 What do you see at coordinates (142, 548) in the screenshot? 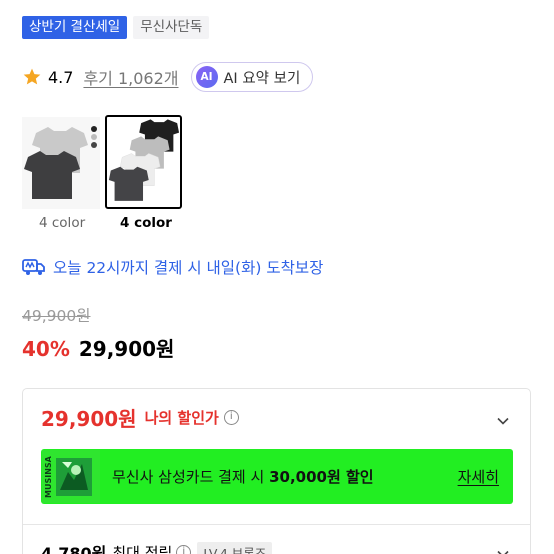
I see `max-points-label: 최대 적립` at bounding box center [142, 548].